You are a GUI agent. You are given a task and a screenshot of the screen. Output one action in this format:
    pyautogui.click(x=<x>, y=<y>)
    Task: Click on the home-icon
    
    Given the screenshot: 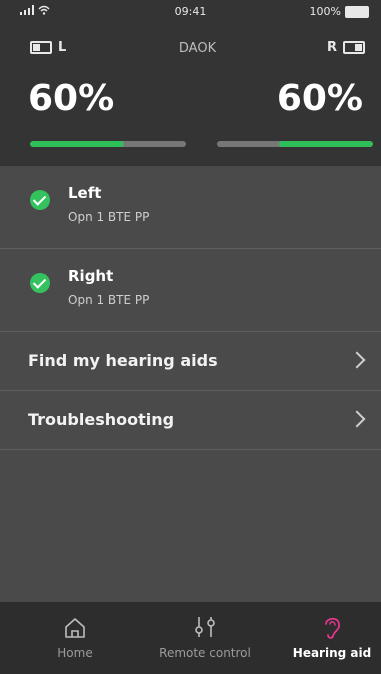 What is the action you would take?
    pyautogui.click(x=75, y=628)
    